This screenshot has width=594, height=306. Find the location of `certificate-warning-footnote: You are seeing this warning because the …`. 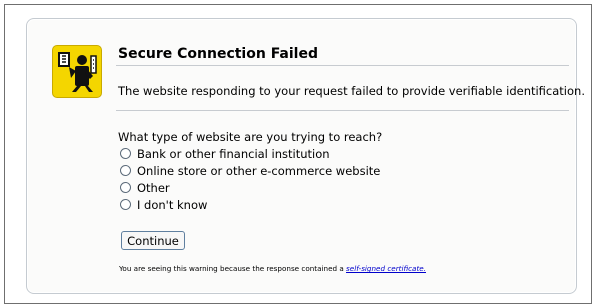

certificate-warning-footnote: You are seeing this warning because the … is located at coordinates (272, 268).